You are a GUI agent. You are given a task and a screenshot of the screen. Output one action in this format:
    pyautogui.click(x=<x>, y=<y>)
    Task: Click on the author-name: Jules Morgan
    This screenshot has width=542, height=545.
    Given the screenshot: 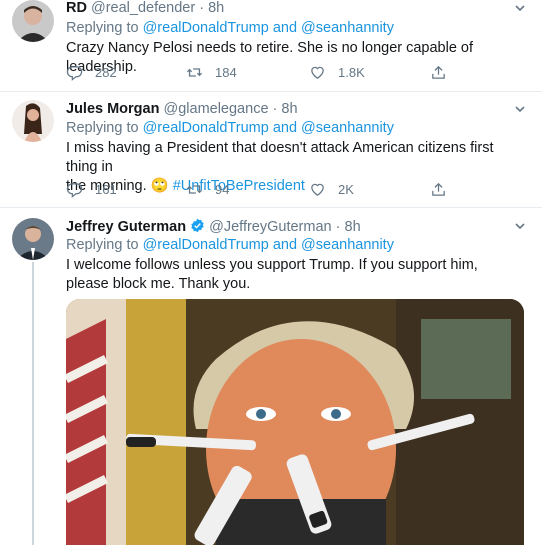 What is the action you would take?
    pyautogui.click(x=112, y=109)
    